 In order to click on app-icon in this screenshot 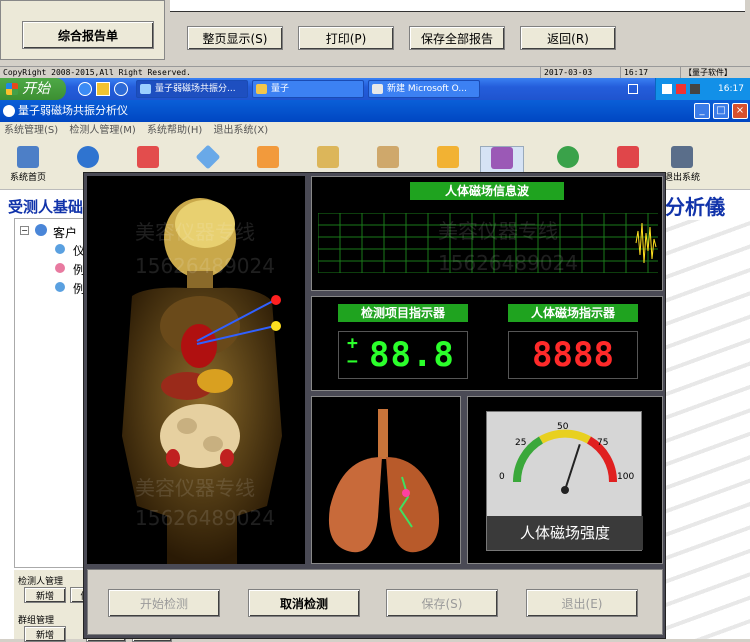, I will do `click(145, 89)`.